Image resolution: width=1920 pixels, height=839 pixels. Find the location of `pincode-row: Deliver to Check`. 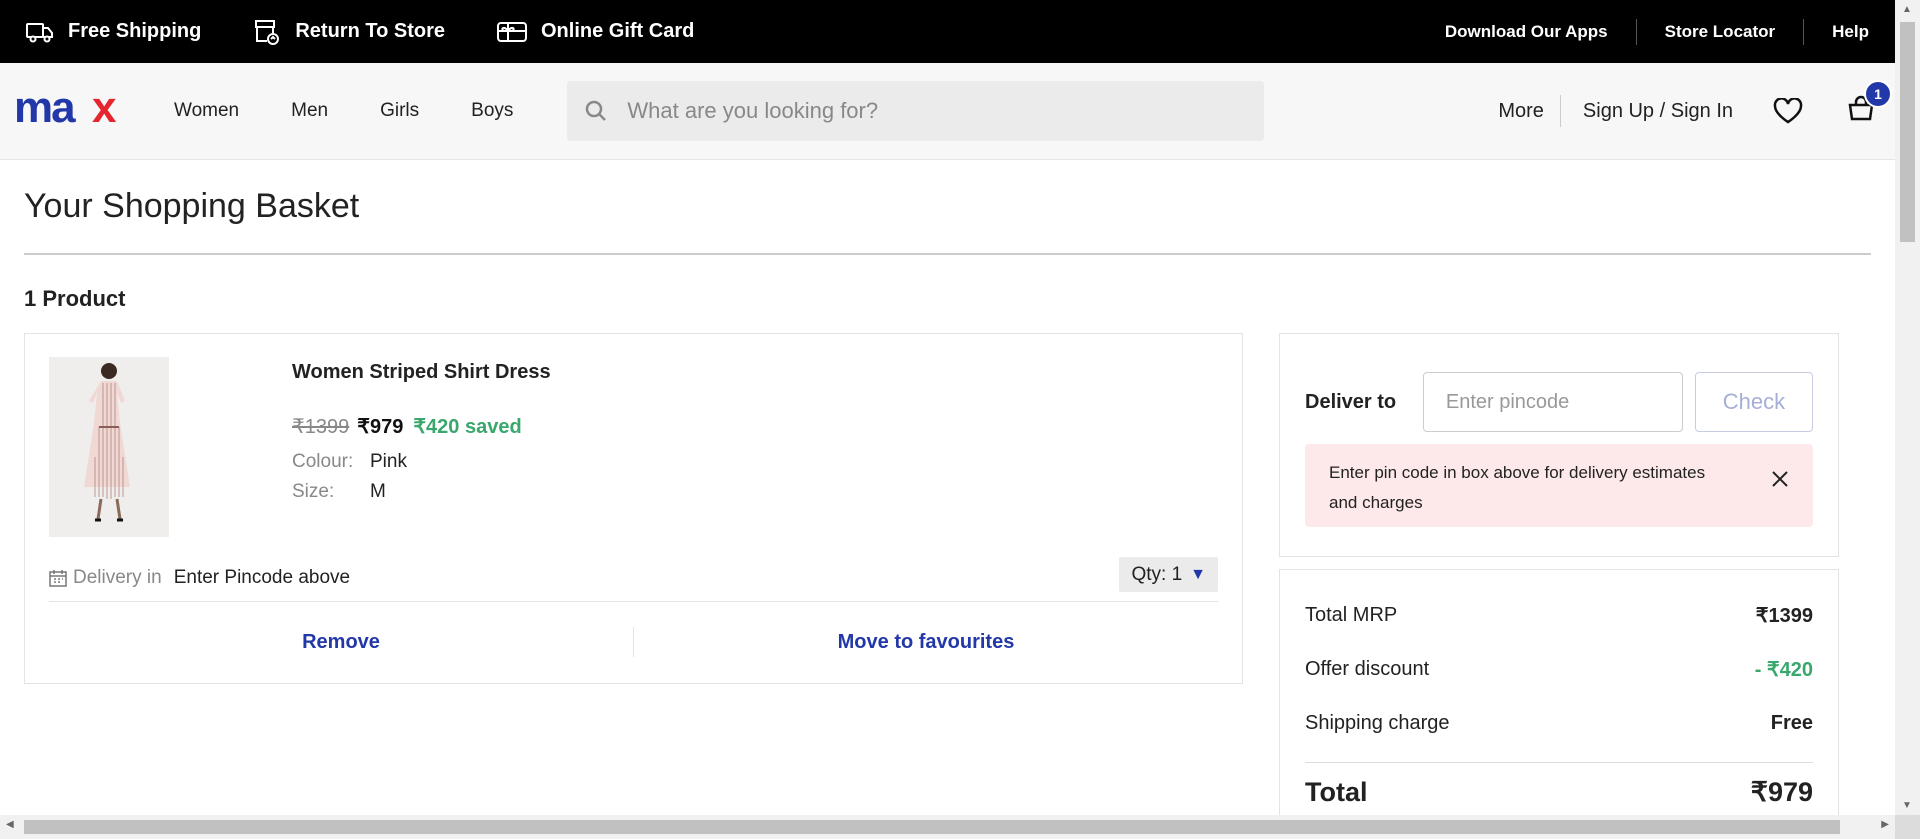

pincode-row: Deliver to Check is located at coordinates (1559, 402).